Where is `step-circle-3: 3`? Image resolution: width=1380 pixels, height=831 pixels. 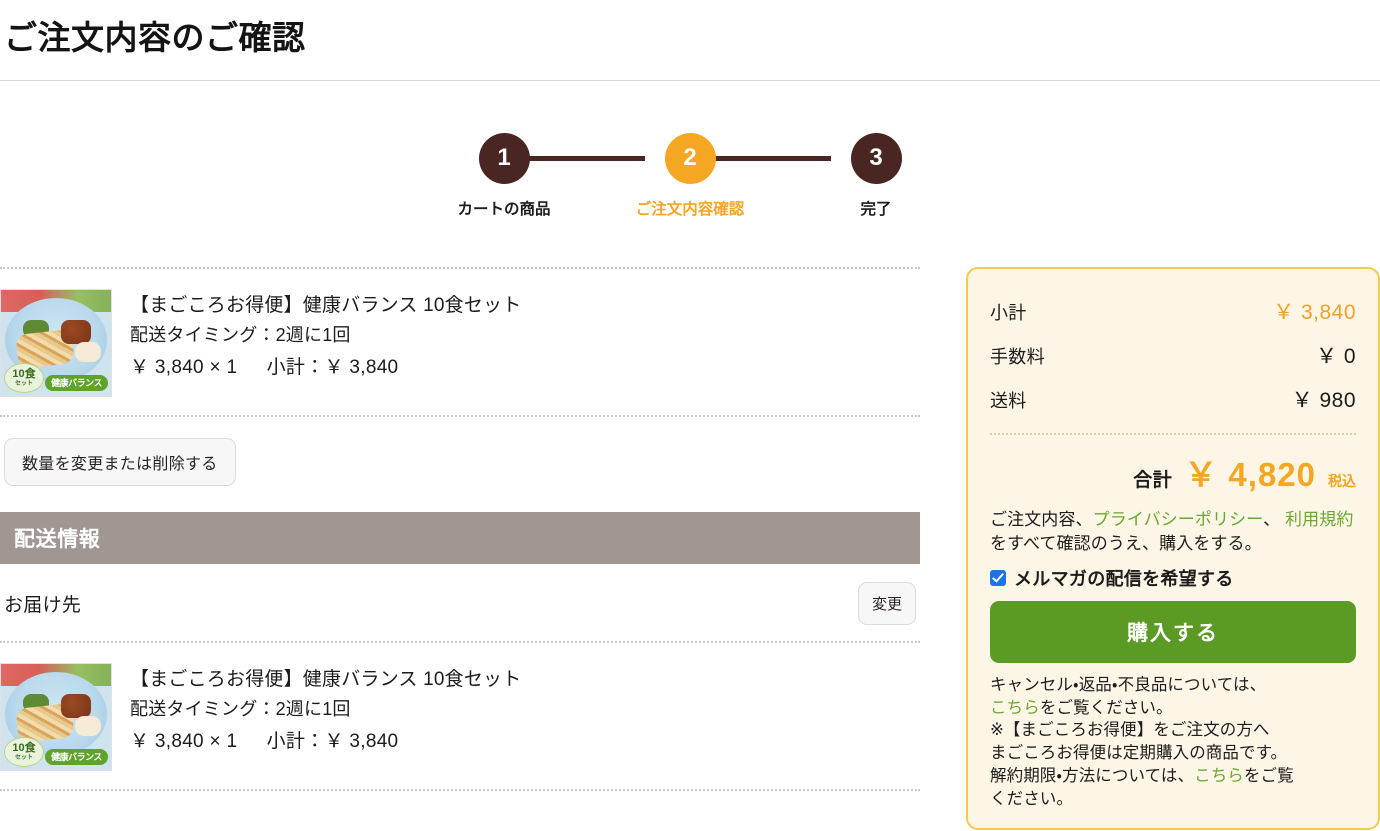 step-circle-3: 3 is located at coordinates (876, 158).